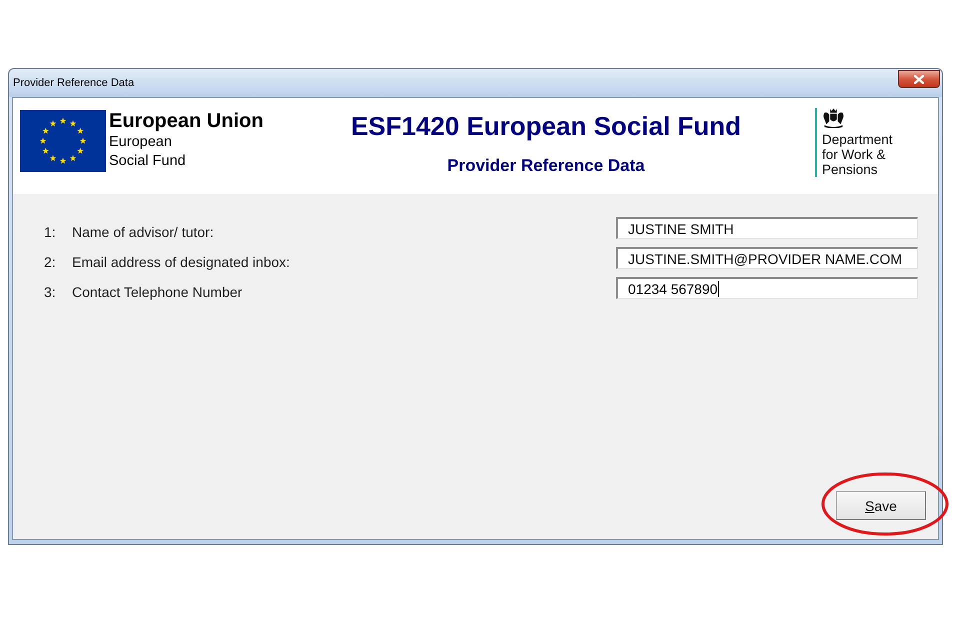  What do you see at coordinates (881, 505) in the screenshot?
I see `save-button: Save` at bounding box center [881, 505].